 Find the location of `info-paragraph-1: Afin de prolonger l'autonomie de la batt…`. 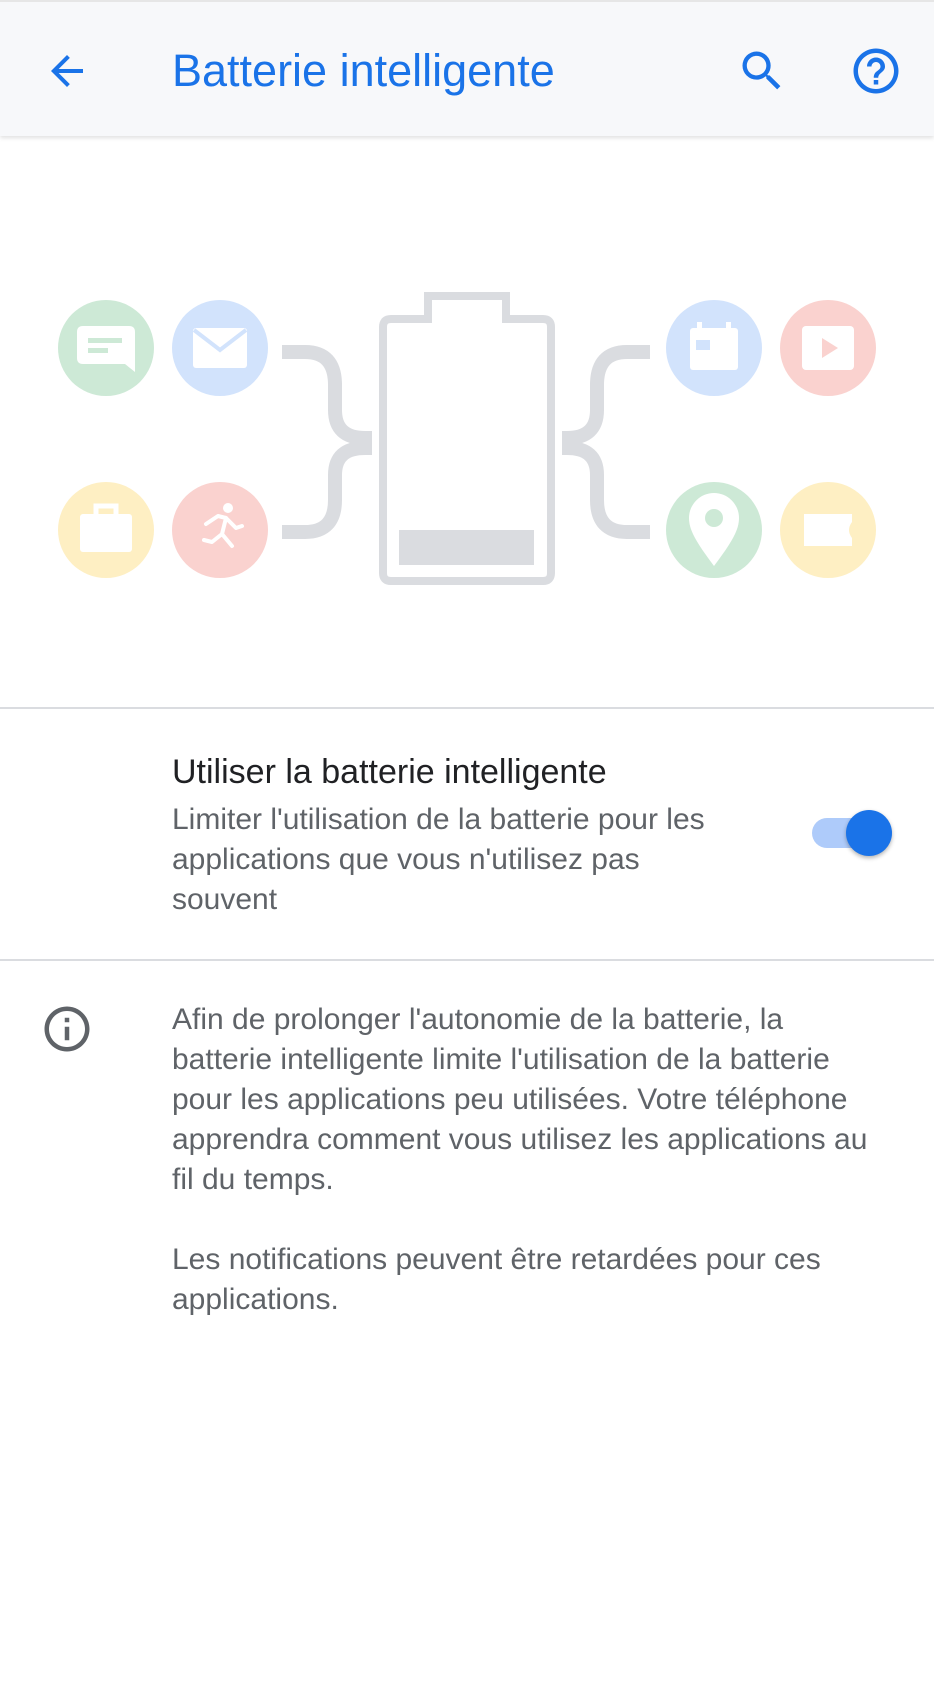

info-paragraph-1: Afin de prolonger l'autonomie de la batt… is located at coordinates (520, 1099).